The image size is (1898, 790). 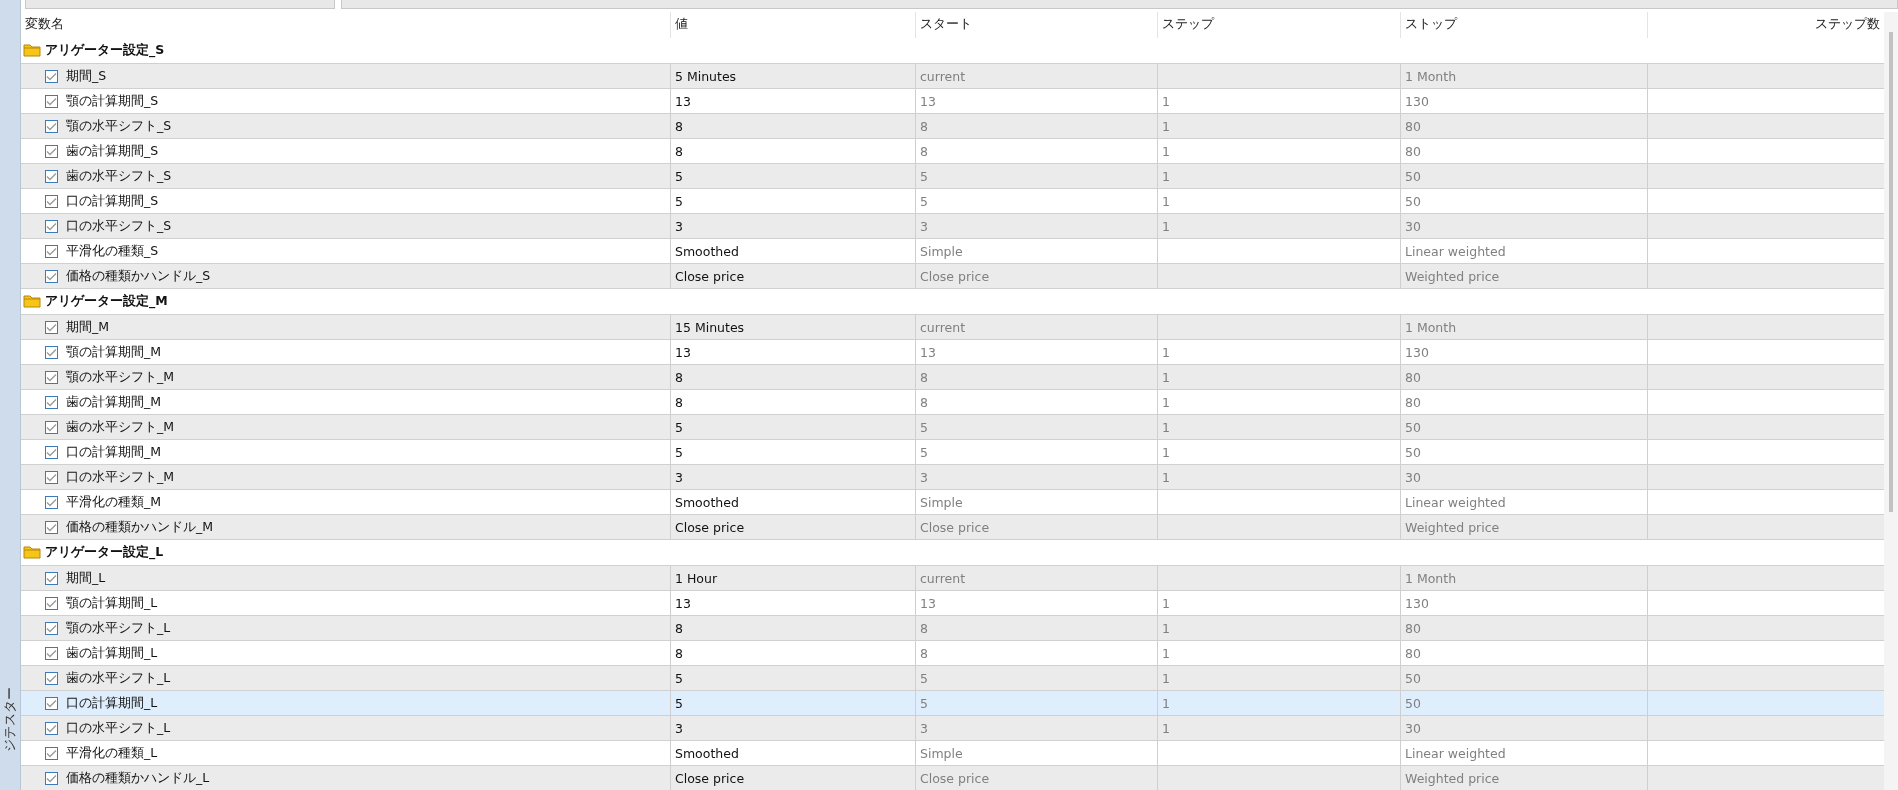 I want to click on parameter-row: 歯の計算期間_S 8 8 1 80, so click(x=952, y=151).